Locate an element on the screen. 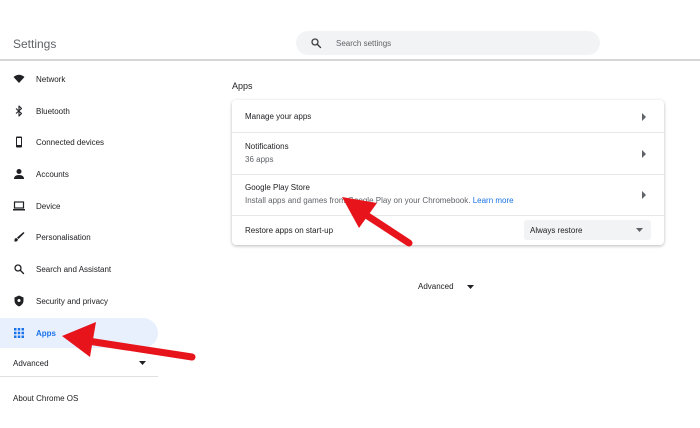 The image size is (700, 428). shield-icon is located at coordinates (19, 301).